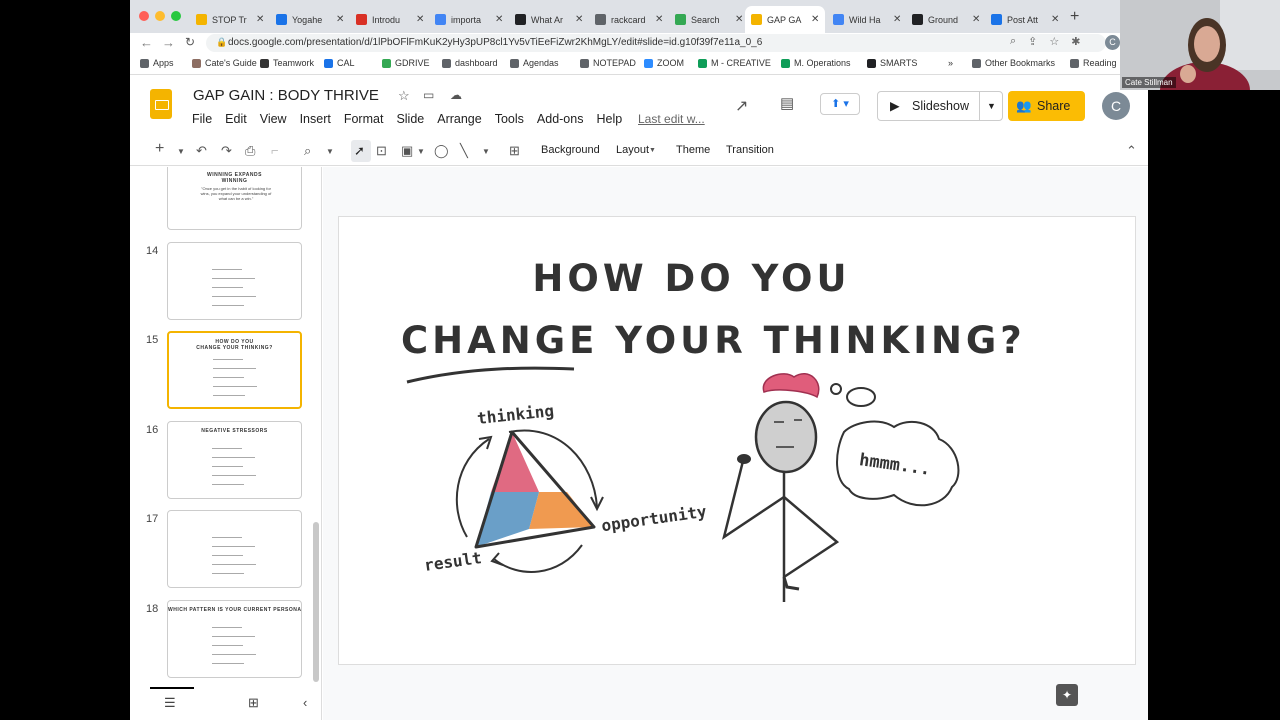  Describe the element at coordinates (750, 150) in the screenshot. I see `transition-button: Transition` at that location.